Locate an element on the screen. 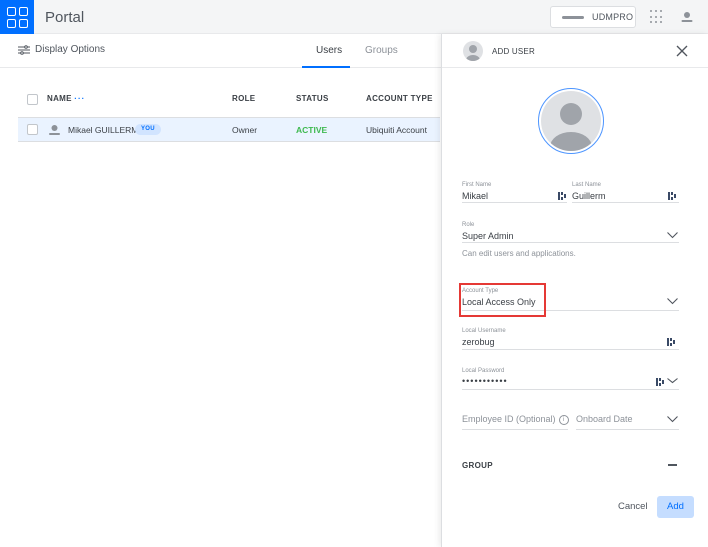 The image size is (708, 547). you-badge: YOU is located at coordinates (148, 129).